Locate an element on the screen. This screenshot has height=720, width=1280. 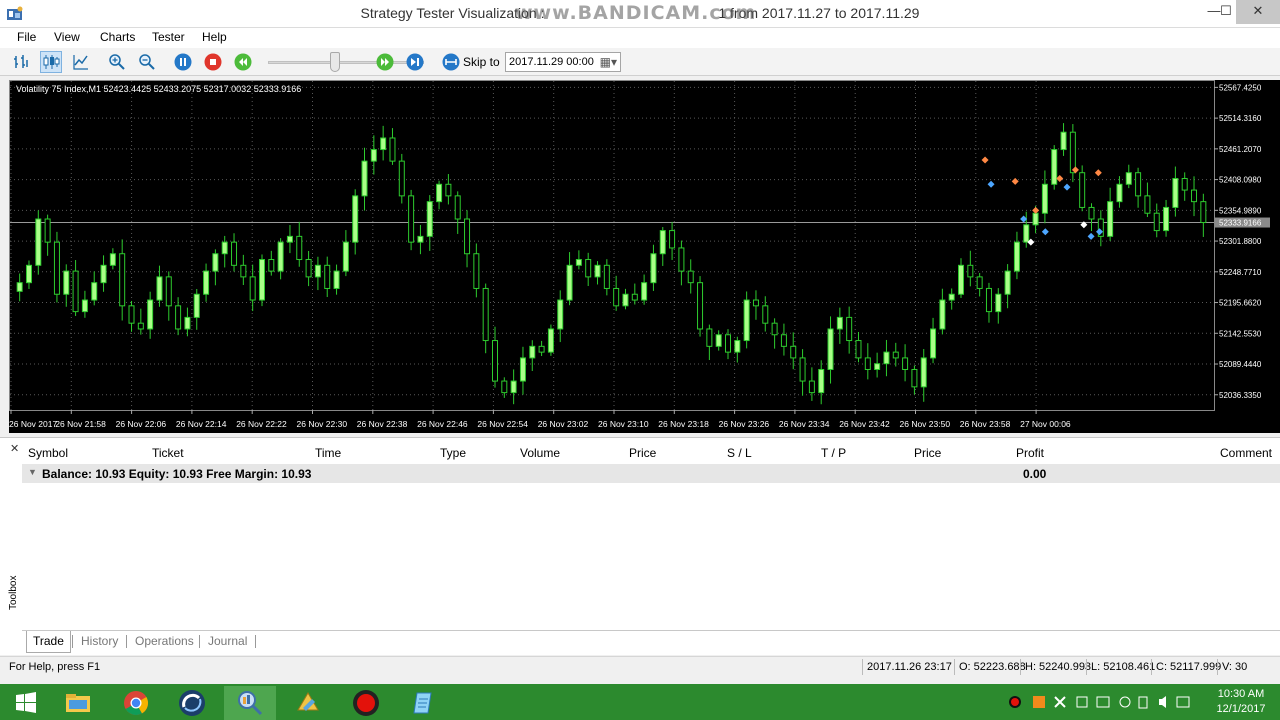
taskbar-file-explorer is located at coordinates (78, 703).